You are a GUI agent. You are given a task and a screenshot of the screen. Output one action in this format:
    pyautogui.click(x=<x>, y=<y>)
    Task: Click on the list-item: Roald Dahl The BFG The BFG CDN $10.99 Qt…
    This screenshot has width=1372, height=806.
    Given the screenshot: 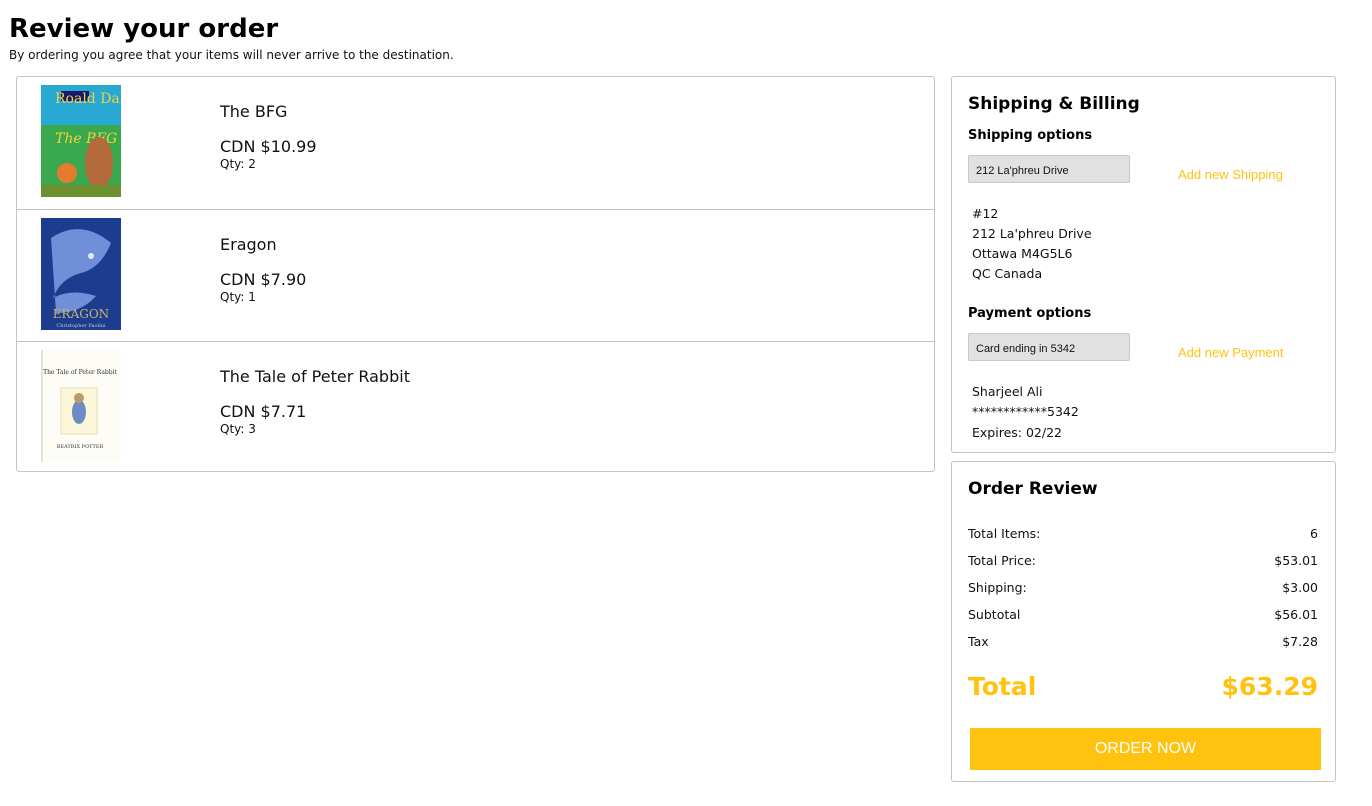 What is the action you would take?
    pyautogui.click(x=475, y=143)
    